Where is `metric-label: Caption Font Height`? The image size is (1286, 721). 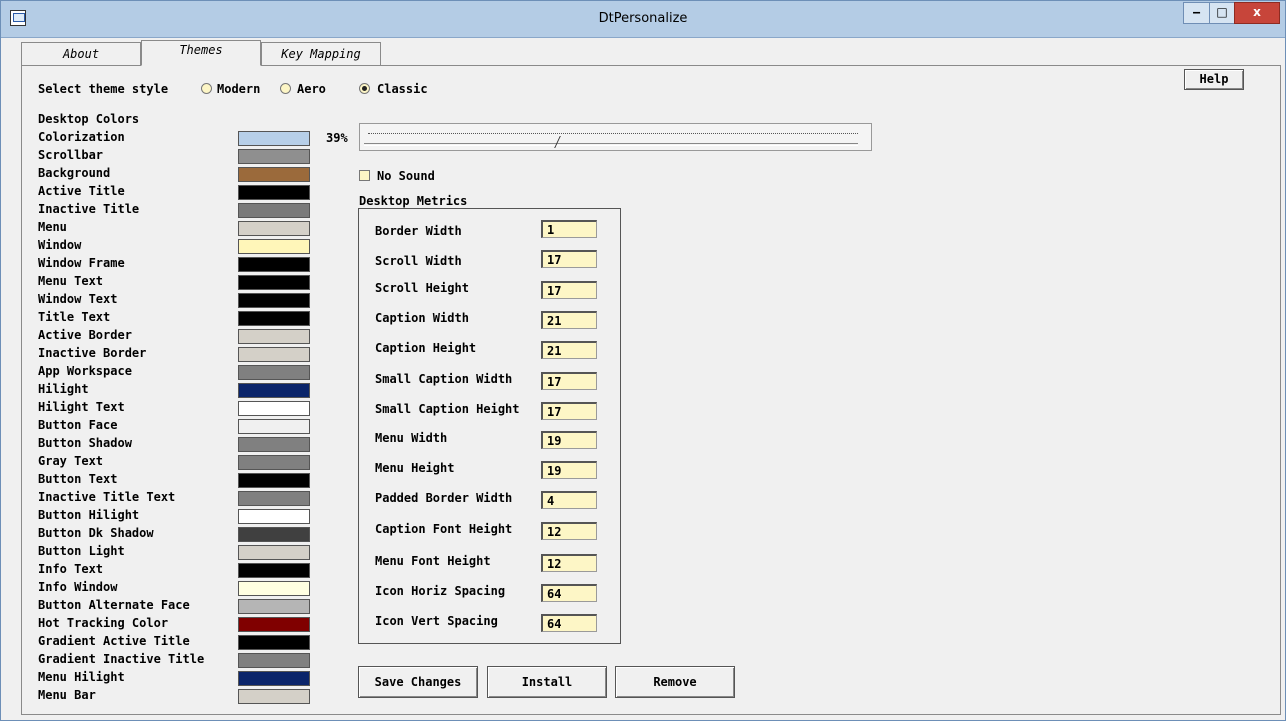 metric-label: Caption Font Height is located at coordinates (444, 529).